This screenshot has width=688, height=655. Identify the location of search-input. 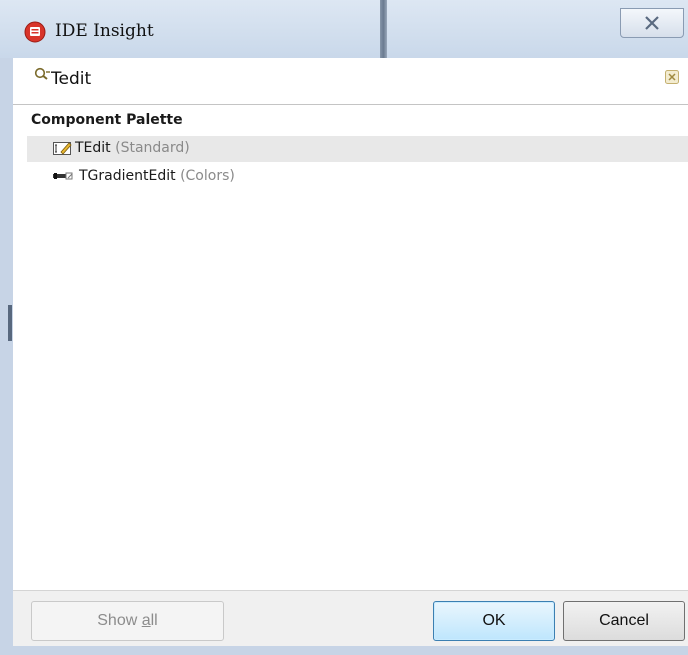
(331, 79).